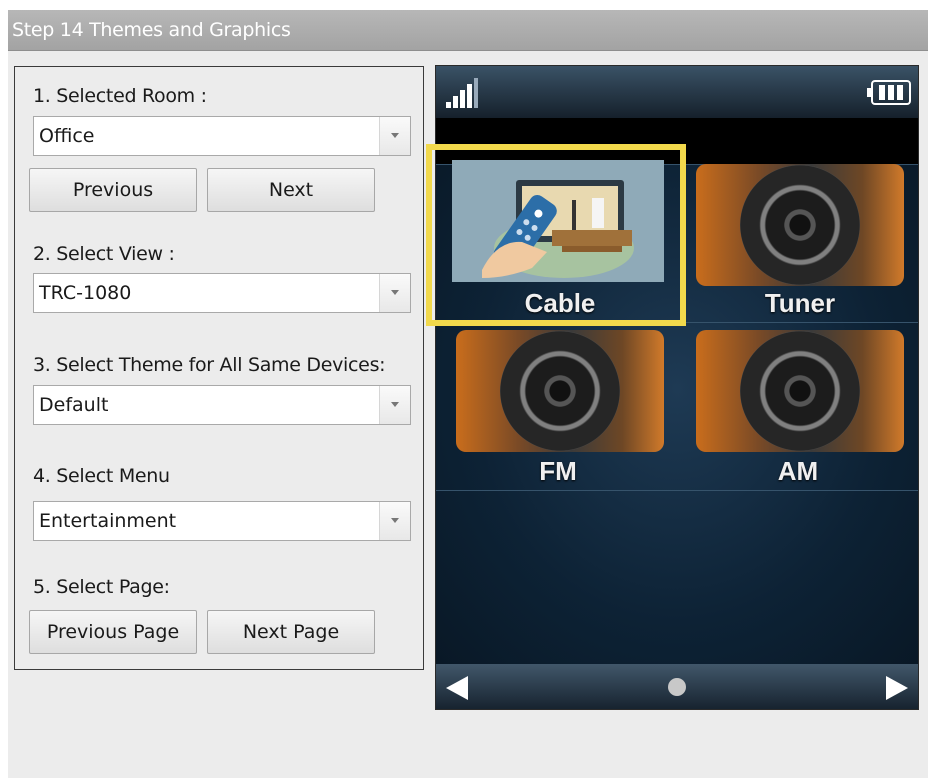 This screenshot has width=928, height=778. What do you see at coordinates (101, 476) in the screenshot?
I see `menu-label: 4. Select Menu` at bounding box center [101, 476].